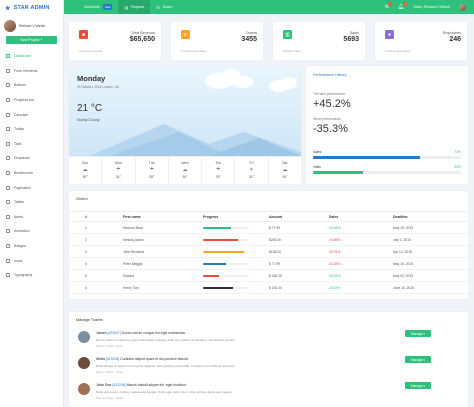  Describe the element at coordinates (220, 239) in the screenshot. I see `progress-fill` at that location.